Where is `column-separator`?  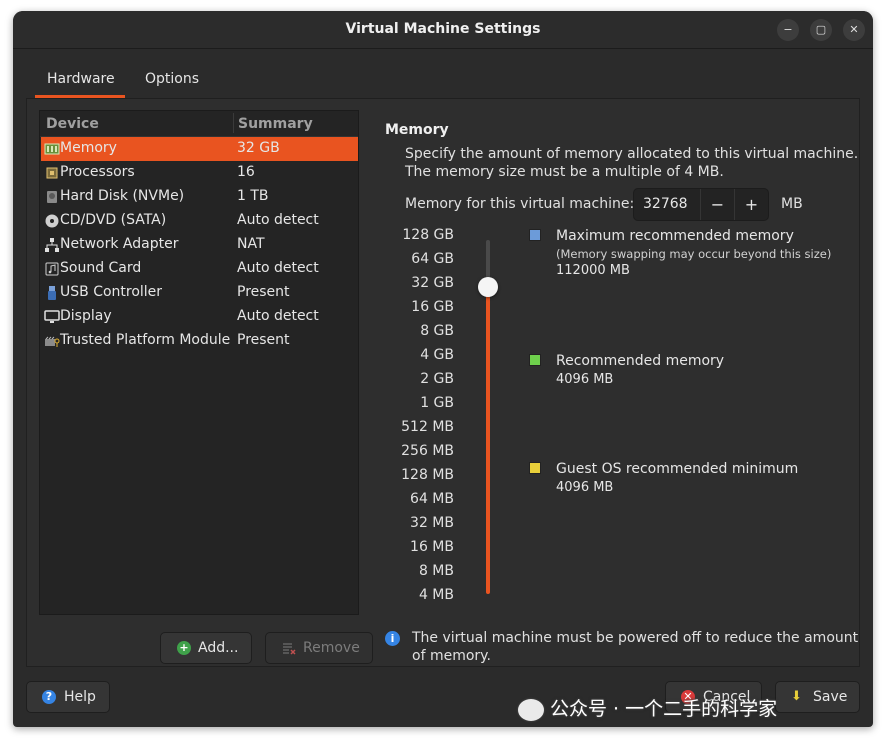 column-separator is located at coordinates (233, 123).